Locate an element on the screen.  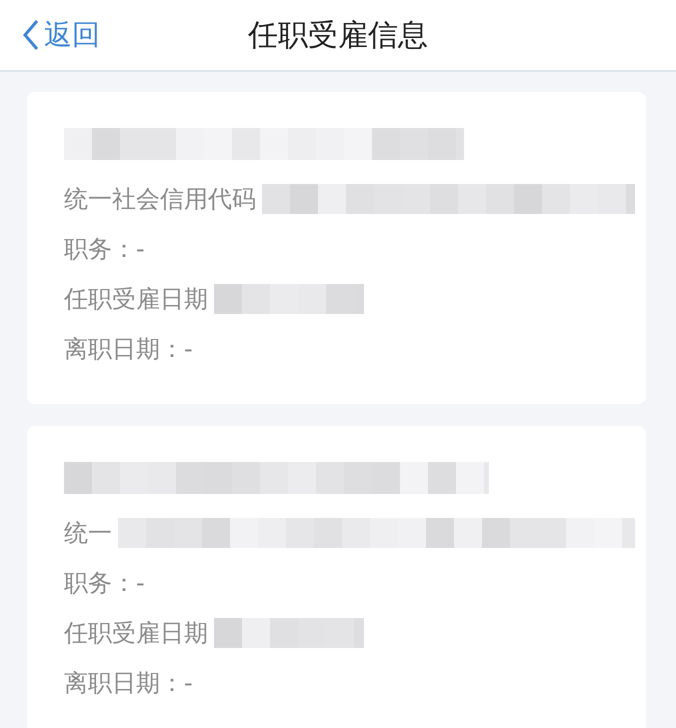
field-label: 统一社会信用代码 is located at coordinates (160, 199).